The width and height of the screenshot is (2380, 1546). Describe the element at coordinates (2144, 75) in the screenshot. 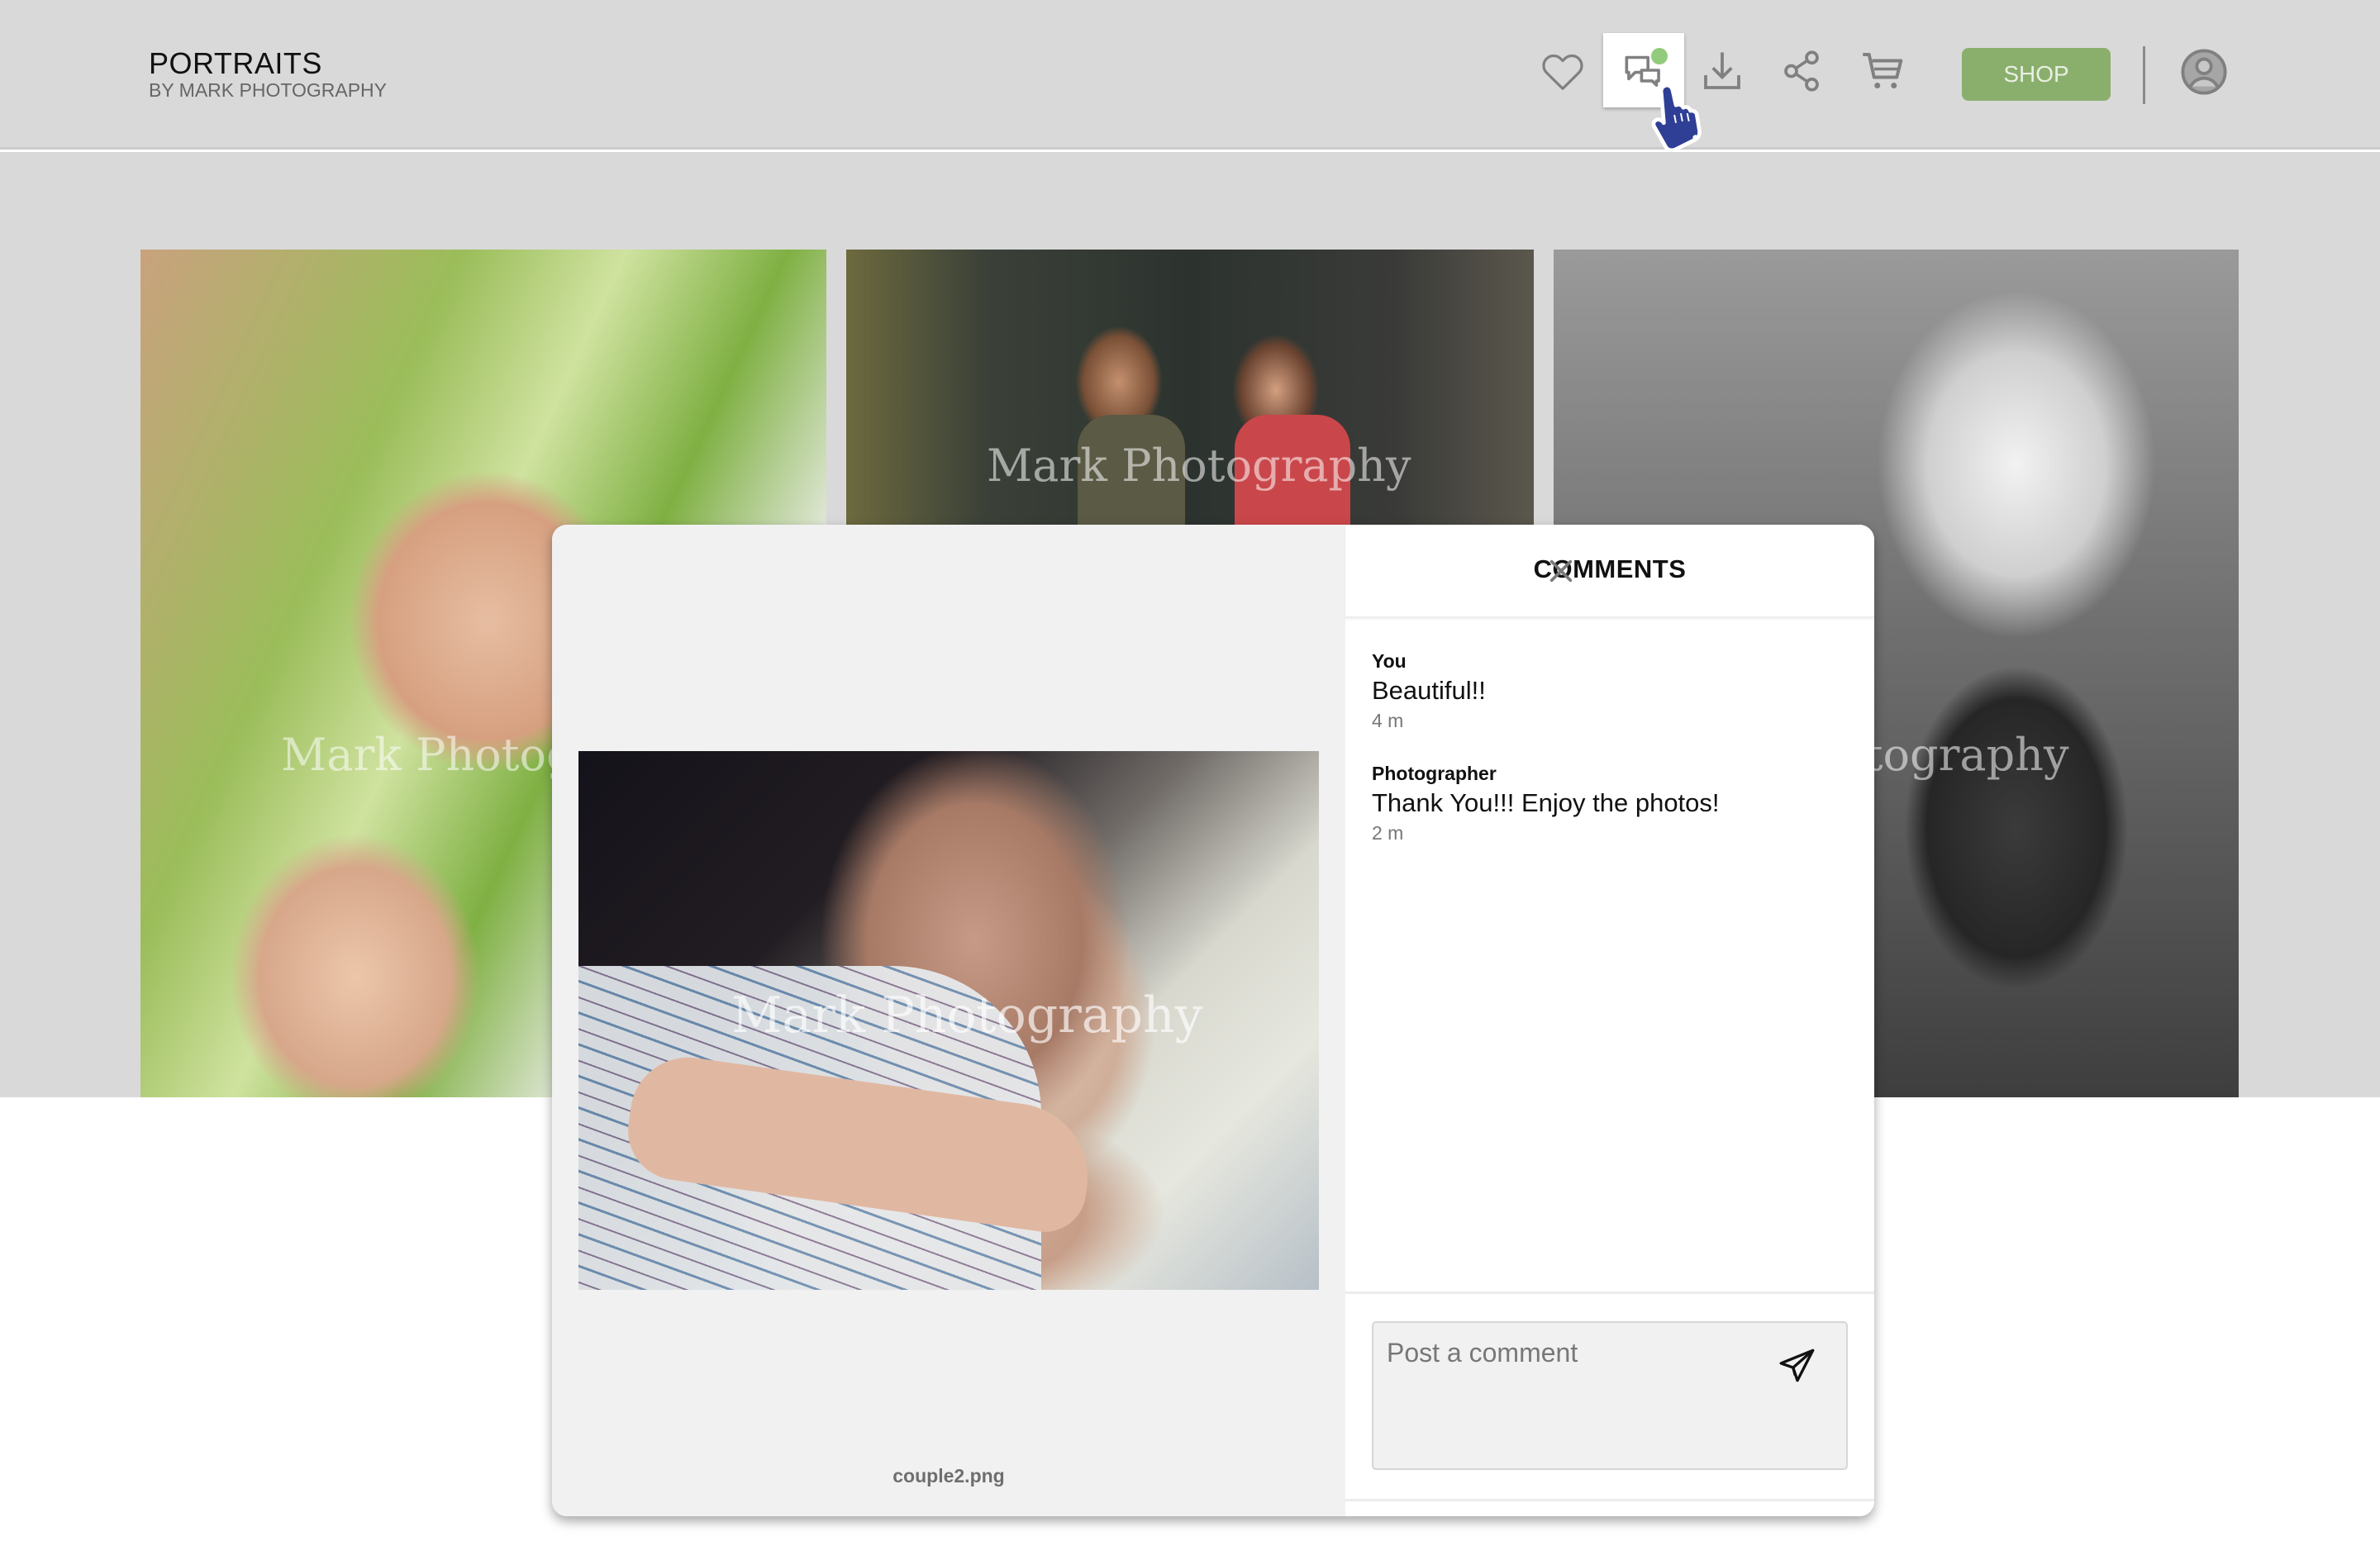

I see `header-divider` at that location.